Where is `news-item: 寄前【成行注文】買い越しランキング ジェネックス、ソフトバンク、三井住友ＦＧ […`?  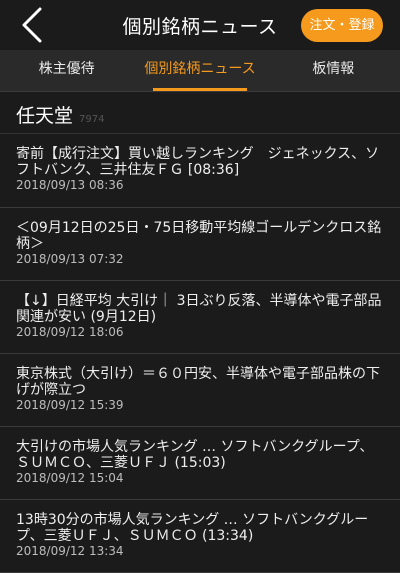 news-item: 寄前【成行注文】買い越しランキング ジェネックス、ソフトバンク、三井住友ＦＧ [… is located at coordinates (200, 171).